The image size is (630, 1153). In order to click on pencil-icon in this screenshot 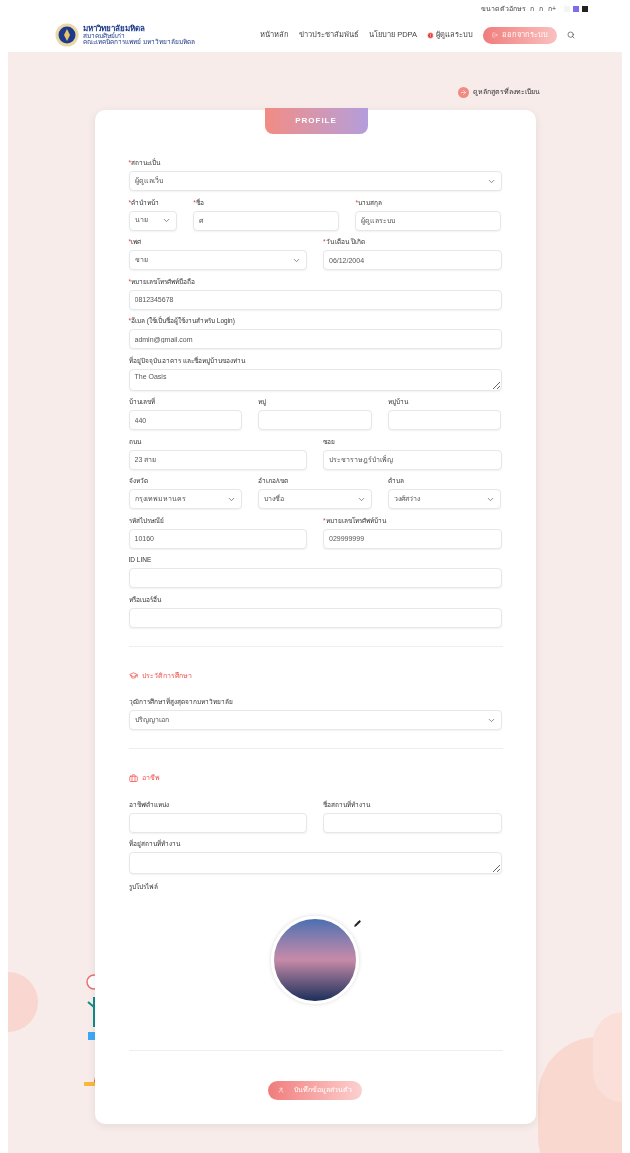, I will do `click(357, 923)`.